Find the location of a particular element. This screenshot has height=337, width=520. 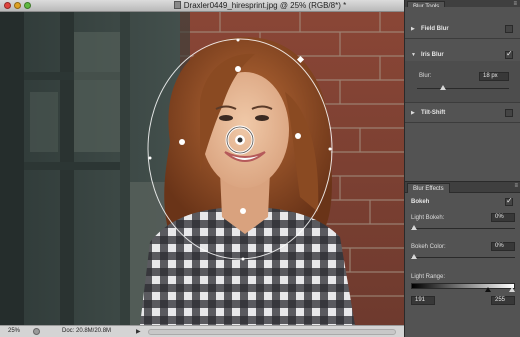

light-range-gradient is located at coordinates (463, 286).